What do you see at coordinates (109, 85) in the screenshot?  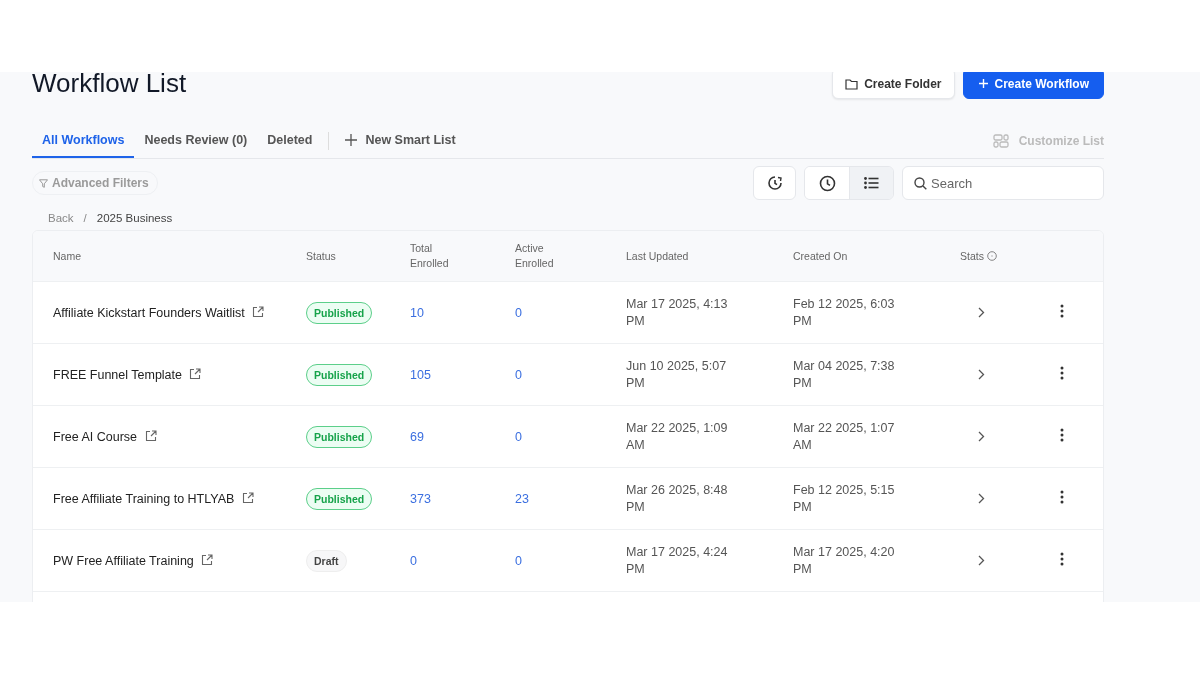 I see `page-title: Workflow List` at bounding box center [109, 85].